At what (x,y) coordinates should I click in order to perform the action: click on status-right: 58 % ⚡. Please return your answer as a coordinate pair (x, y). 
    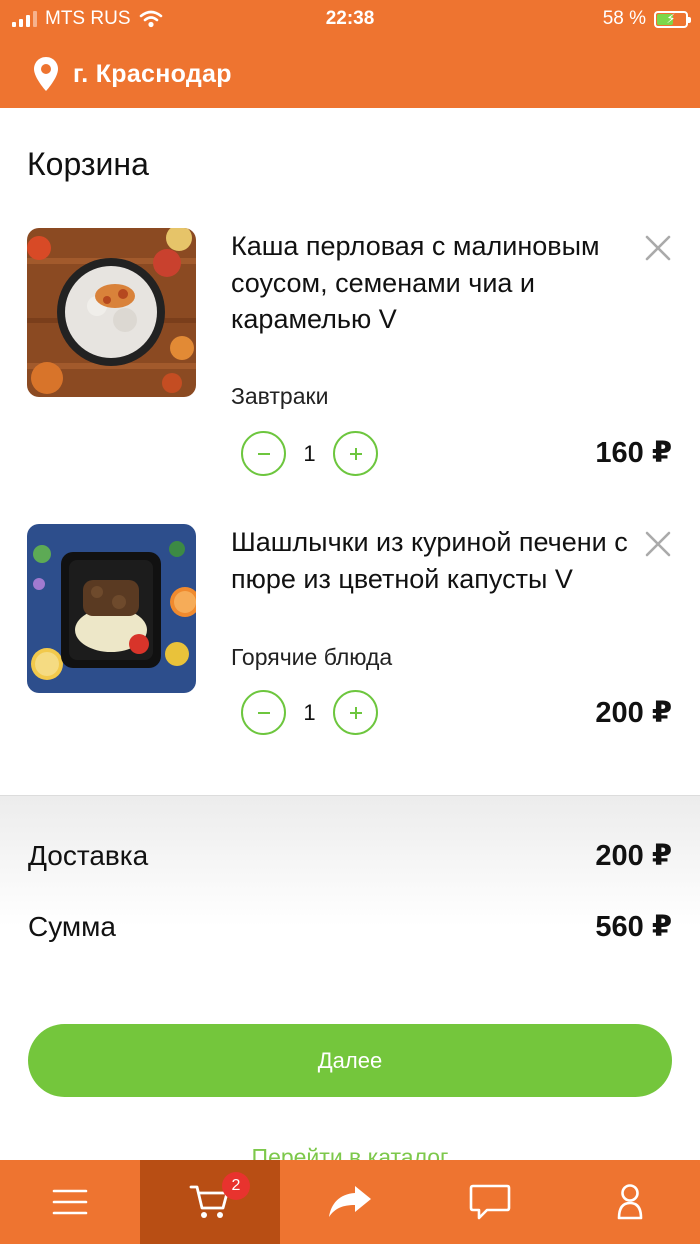
    Looking at the image, I should click on (646, 19).